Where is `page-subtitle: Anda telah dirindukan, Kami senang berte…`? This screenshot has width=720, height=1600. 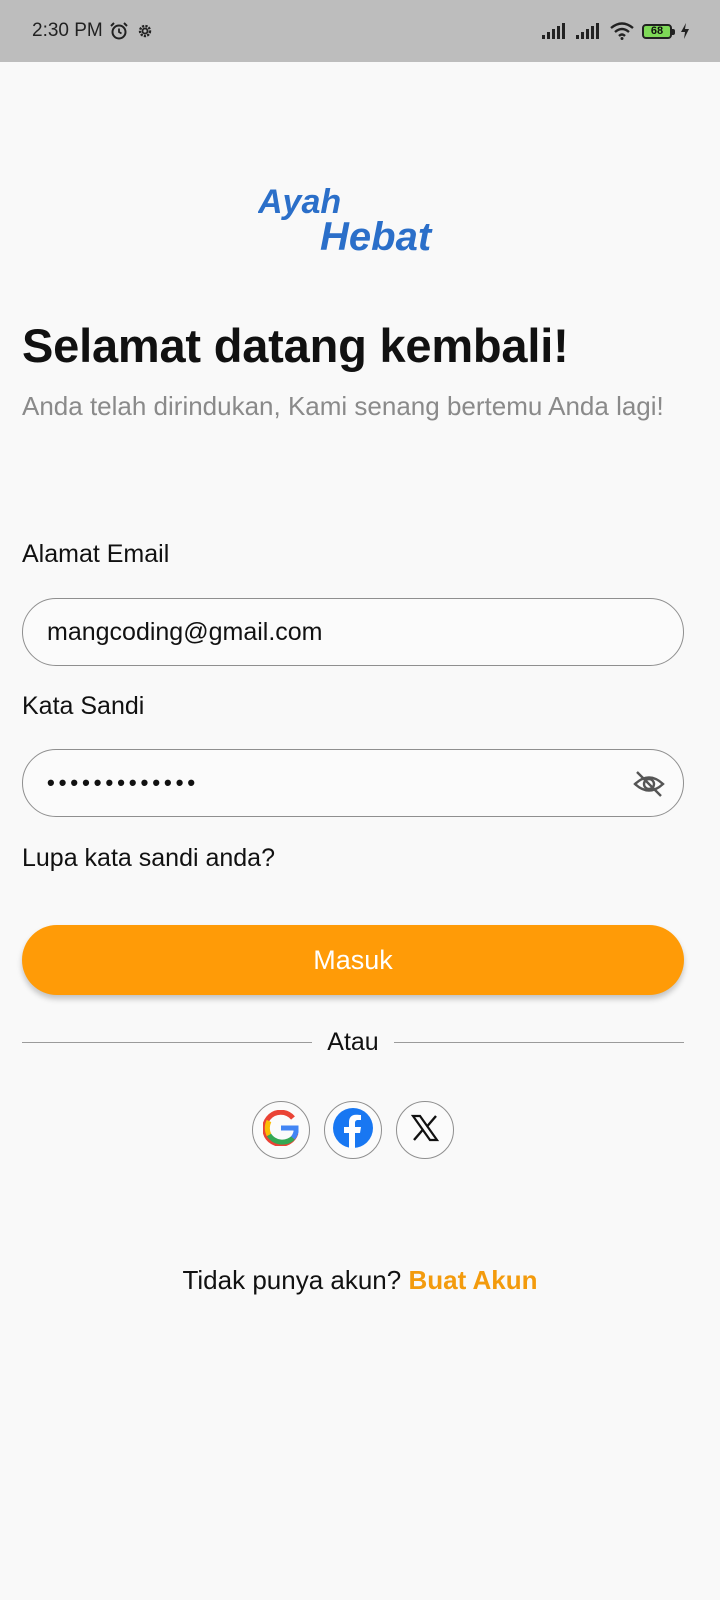 page-subtitle: Anda telah dirindukan, Kami senang berte… is located at coordinates (343, 406).